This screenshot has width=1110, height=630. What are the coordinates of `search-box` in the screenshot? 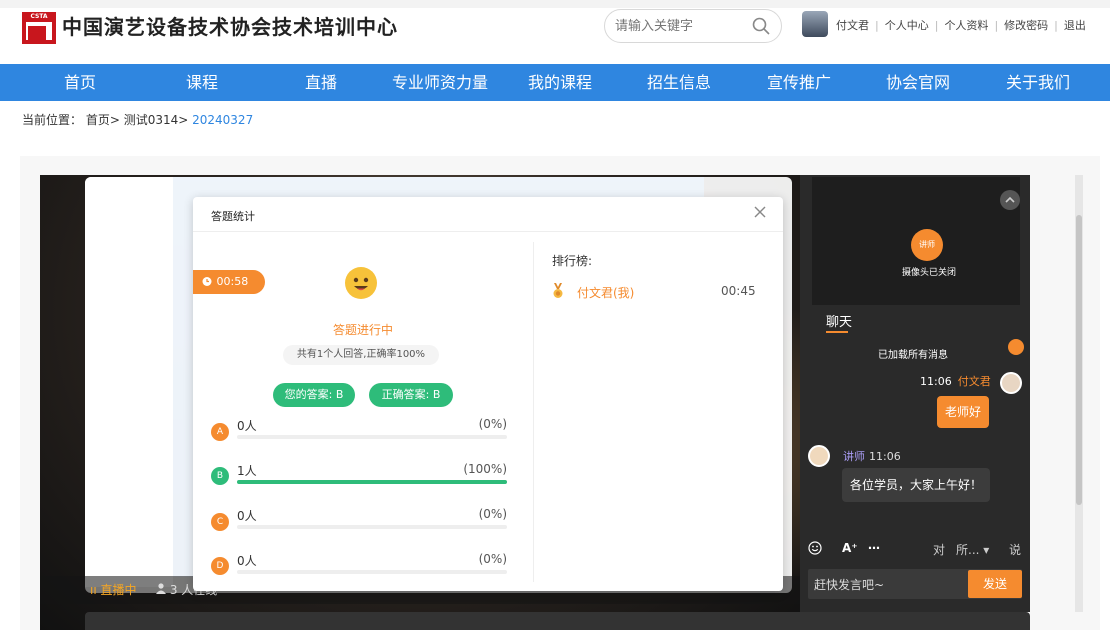 It's located at (693, 26).